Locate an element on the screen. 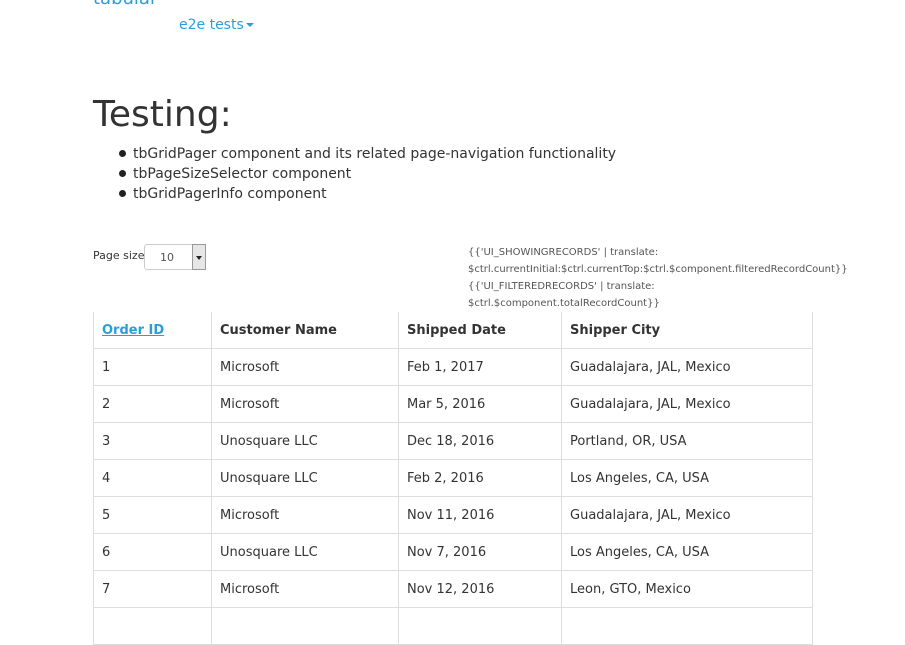 The width and height of the screenshot is (905, 645). cell-shipper-city: Leon, GTO, Mexico is located at coordinates (687, 589).